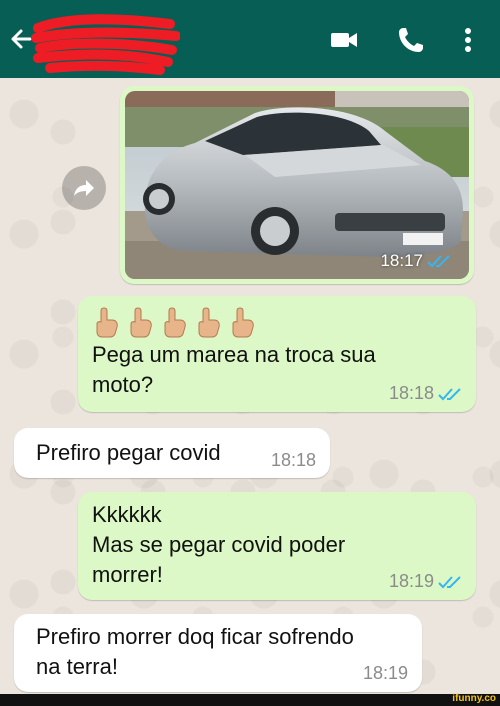 Image resolution: width=500 pixels, height=706 pixels. What do you see at coordinates (250, 39) in the screenshot?
I see `chat-header` at bounding box center [250, 39].